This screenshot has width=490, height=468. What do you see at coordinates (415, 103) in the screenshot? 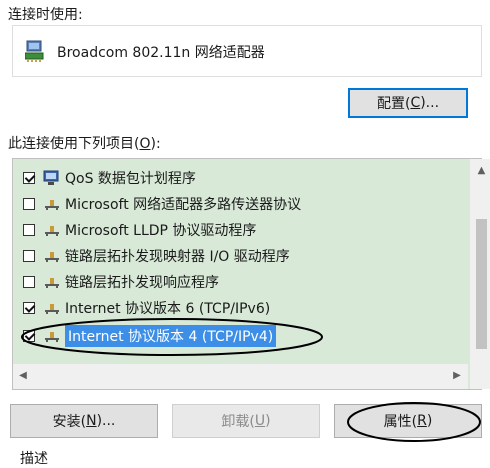
I see `configure-button-hotkey: C` at bounding box center [415, 103].